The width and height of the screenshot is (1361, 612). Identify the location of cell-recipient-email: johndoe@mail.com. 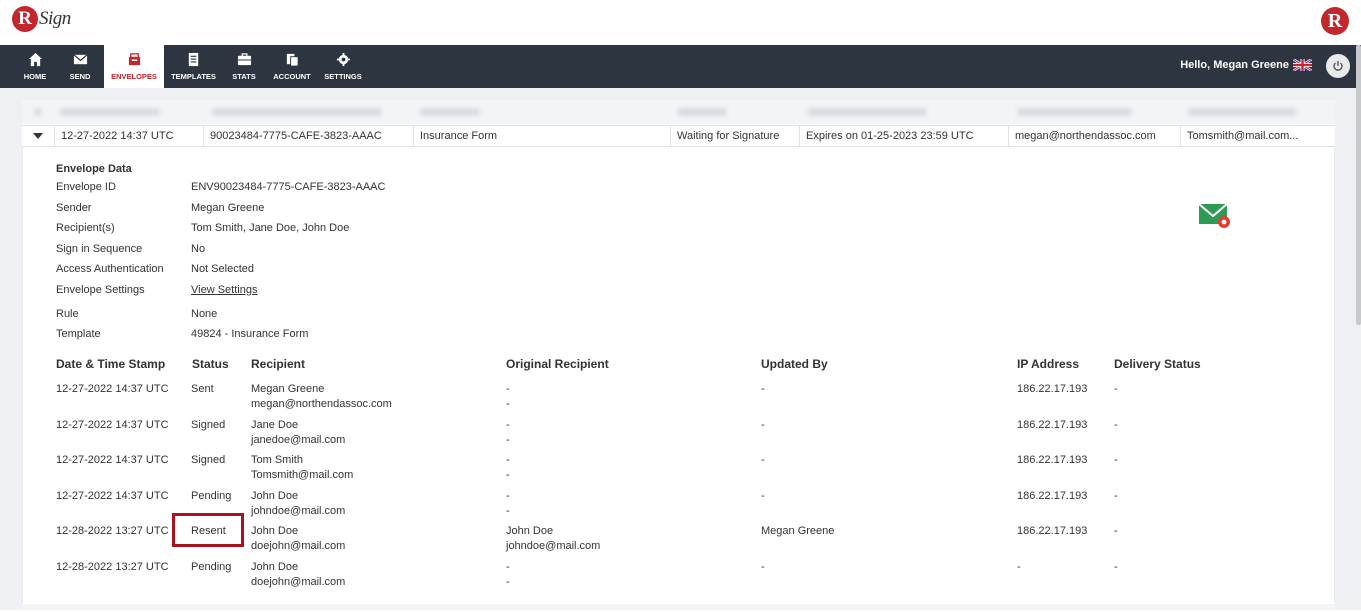
(298, 511).